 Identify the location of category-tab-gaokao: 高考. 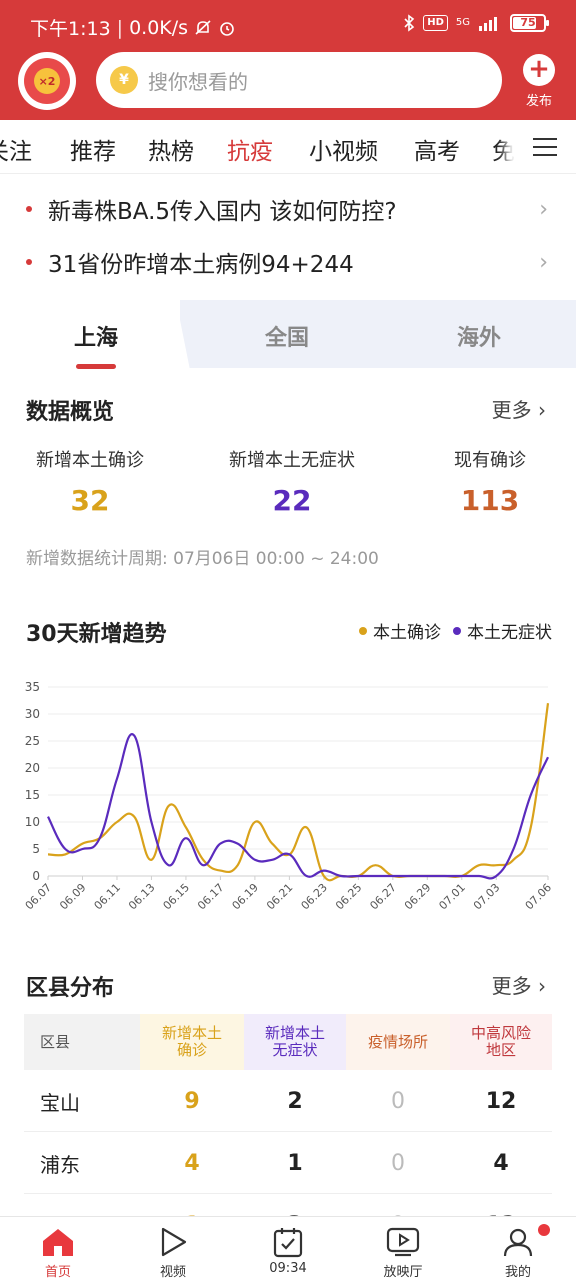
(437, 149).